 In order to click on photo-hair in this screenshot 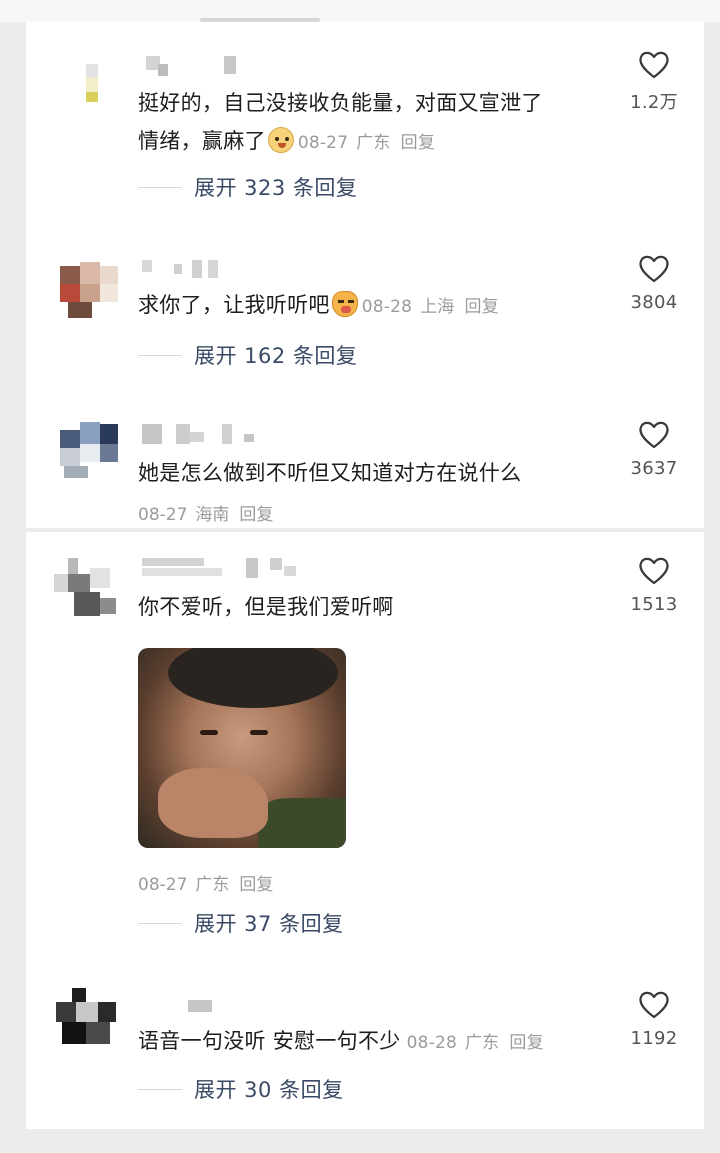, I will do `click(253, 678)`.